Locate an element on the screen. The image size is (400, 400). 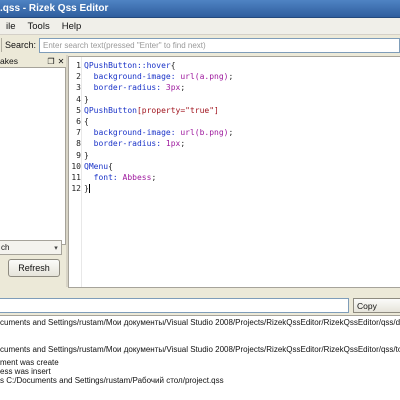
code-text: border-radius: 3px; is located at coordinates (135, 87).